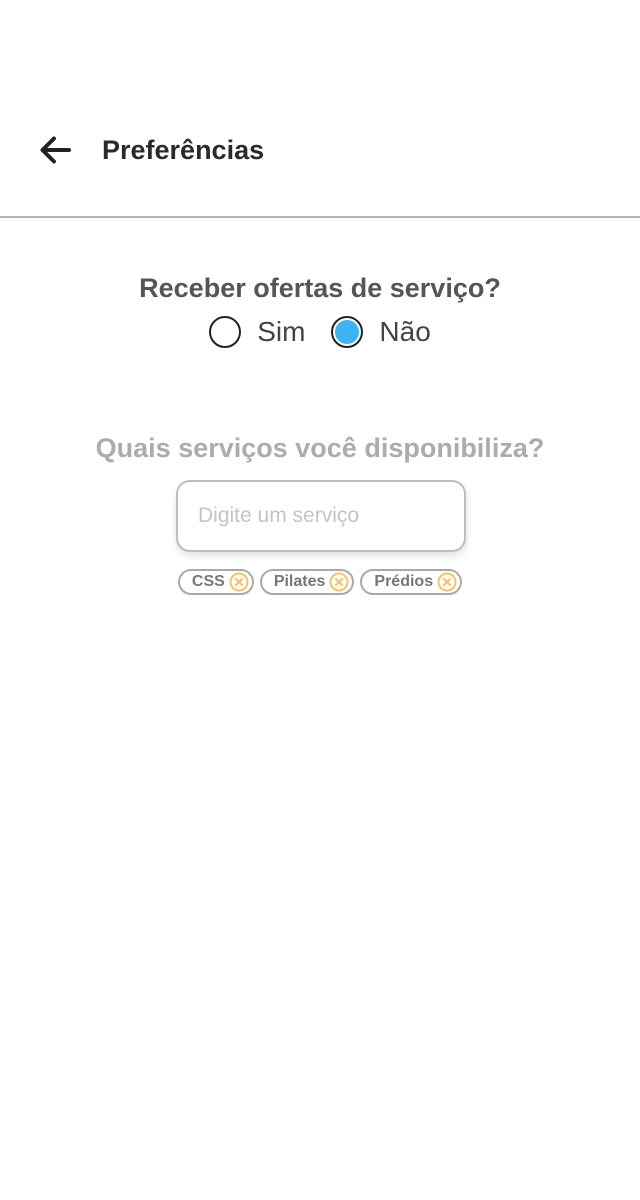 This screenshot has height=1200, width=640. Describe the element at coordinates (183, 150) in the screenshot. I see `page-title: Preferências` at that location.